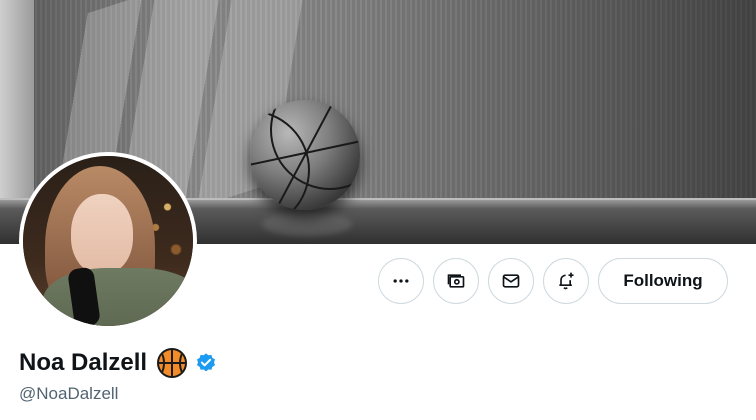 This screenshot has width=756, height=420. Describe the element at coordinates (118, 297) in the screenshot. I see `avatar-shirt` at that location.